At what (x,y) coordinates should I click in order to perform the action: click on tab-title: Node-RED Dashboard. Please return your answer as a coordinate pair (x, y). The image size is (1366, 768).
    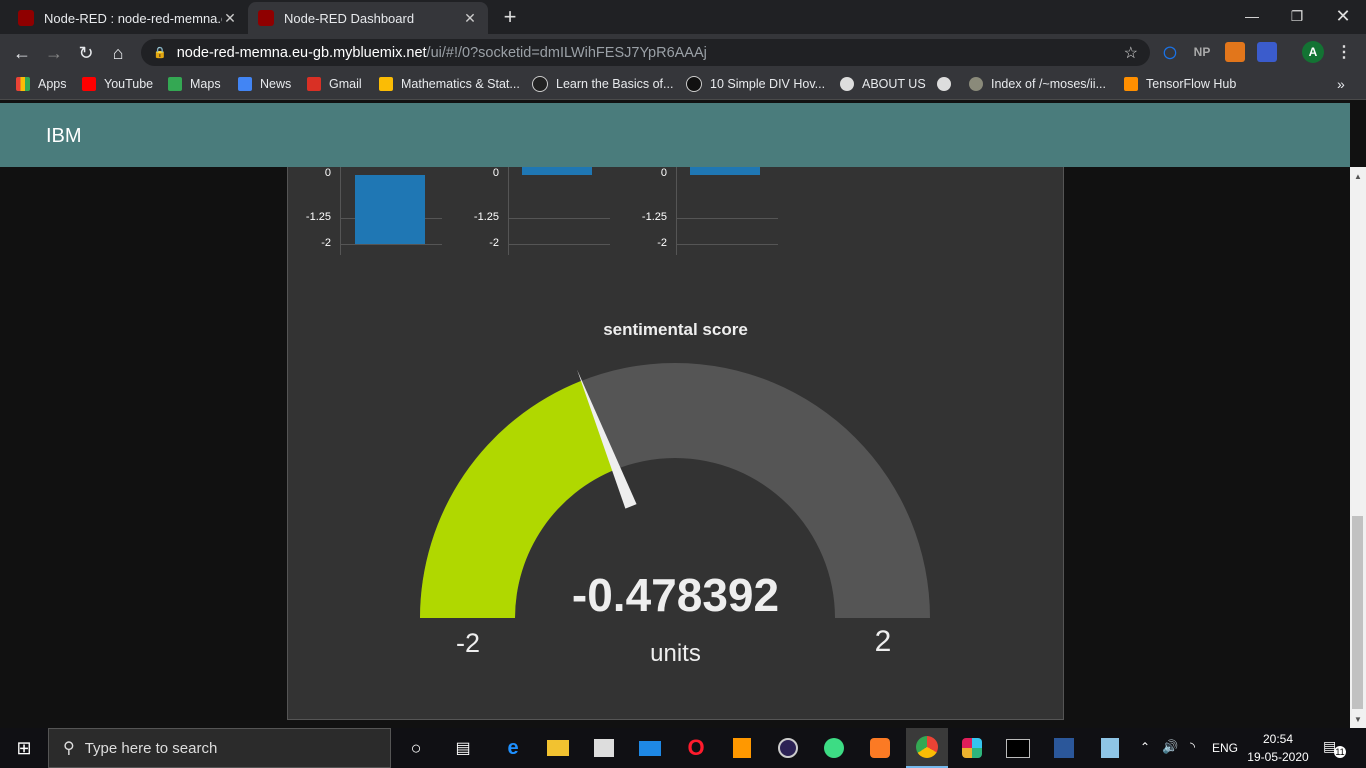
    Looking at the image, I should click on (349, 18).